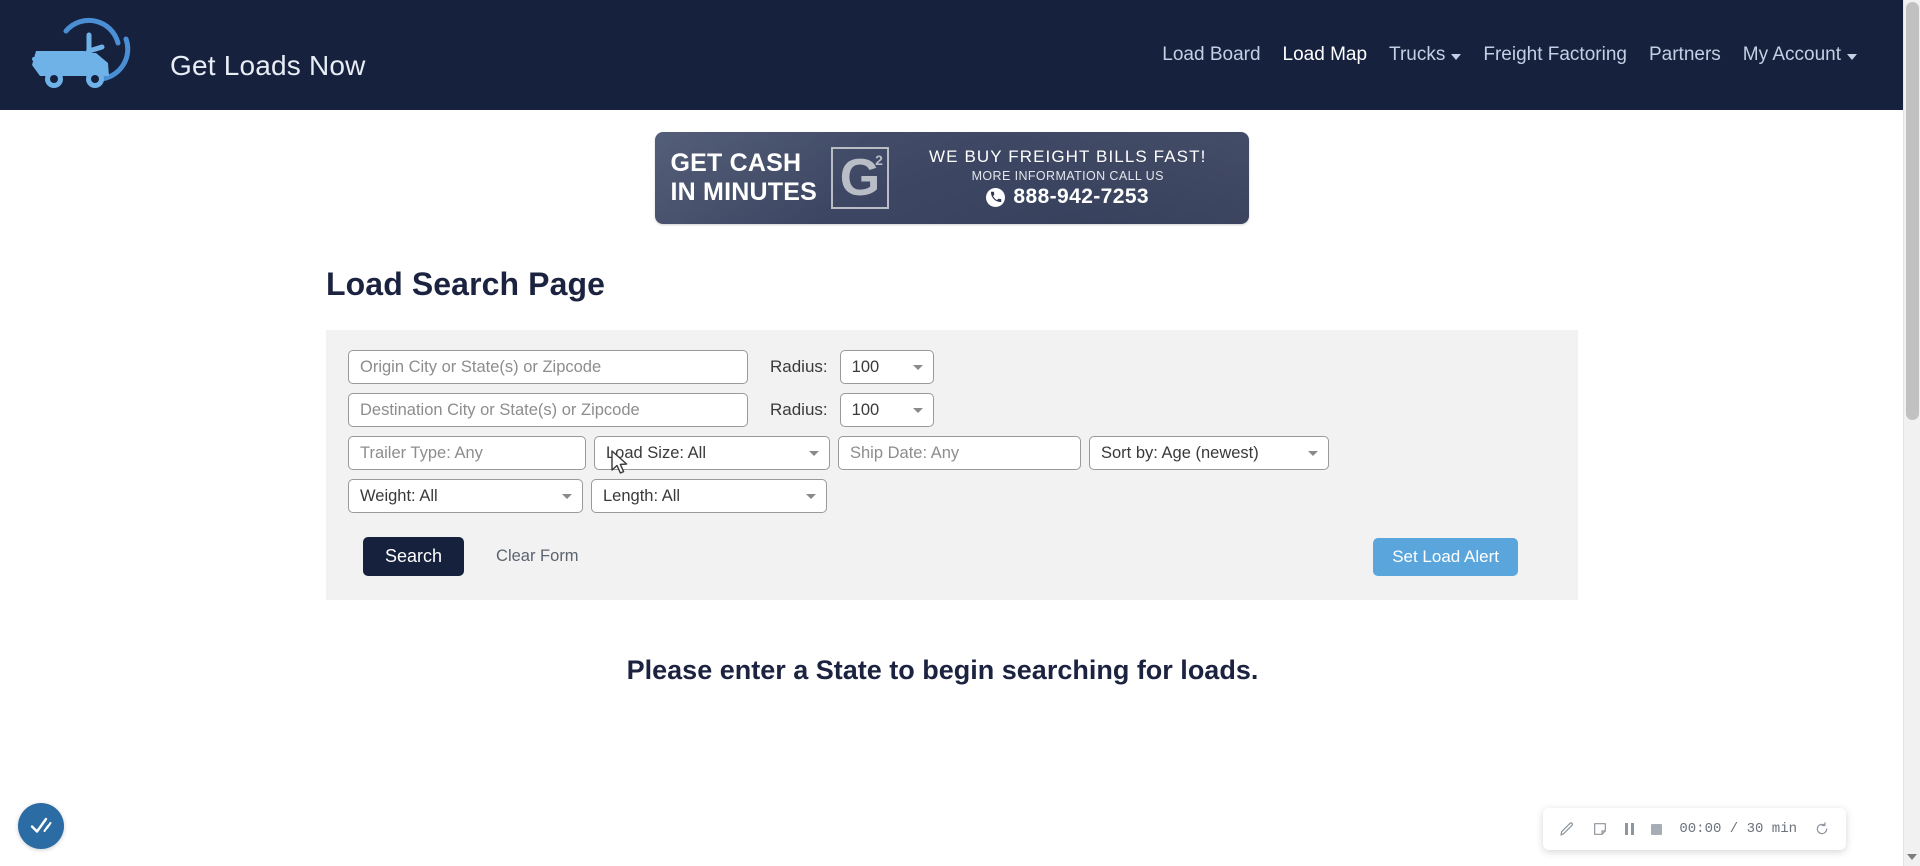 This screenshot has height=866, width=1920. What do you see at coordinates (466, 284) in the screenshot?
I see `page-title: Load Search Page` at bounding box center [466, 284].